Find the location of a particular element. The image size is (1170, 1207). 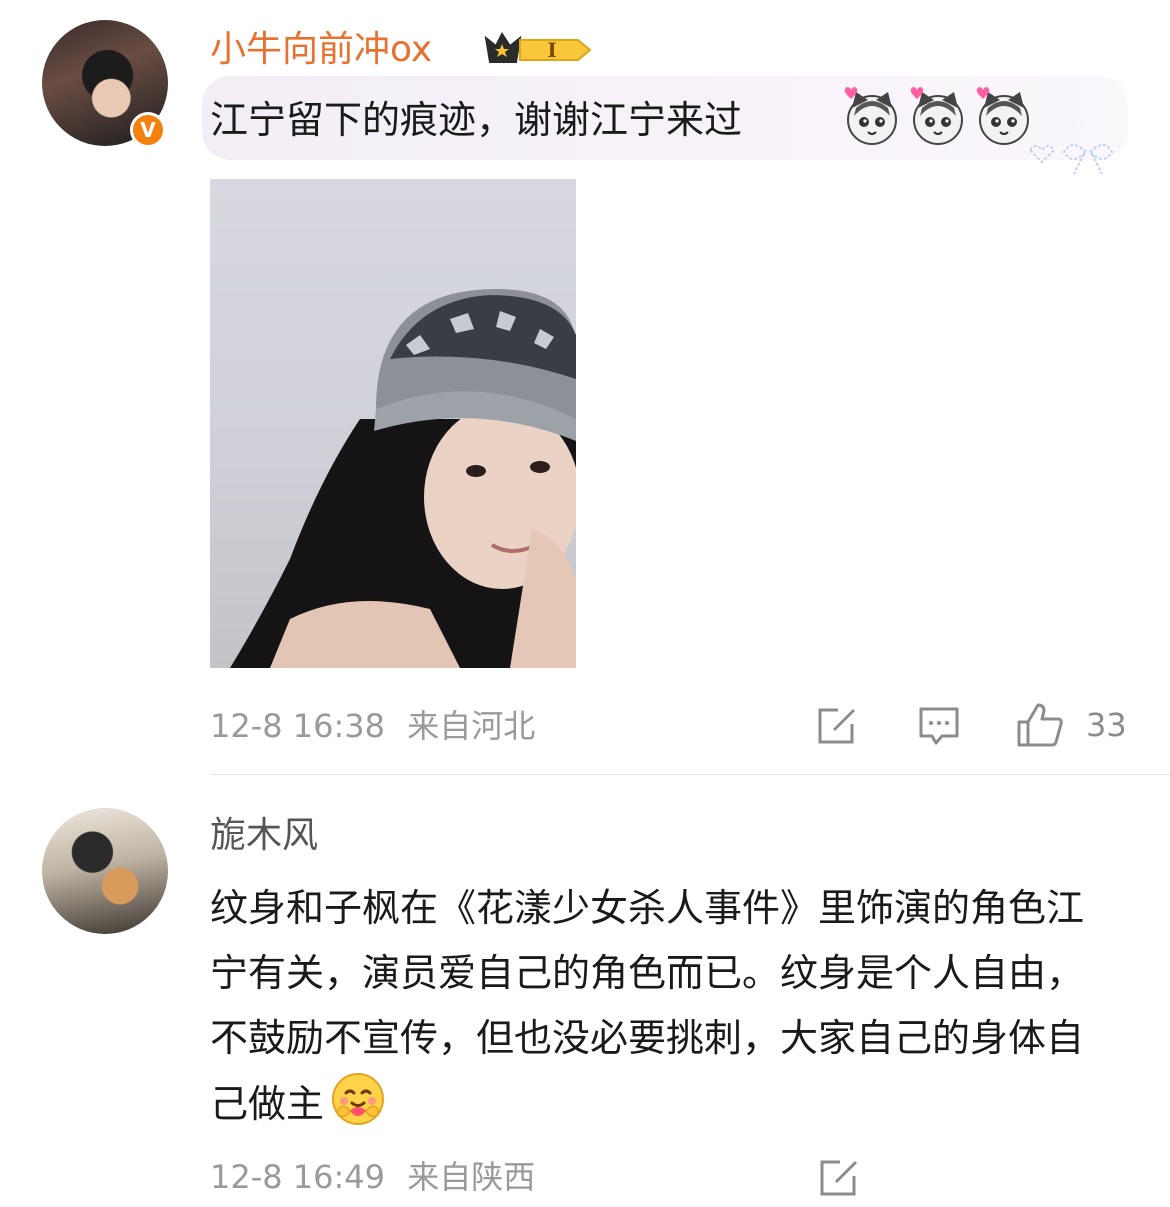

like-count: 33 is located at coordinates (1106, 725).